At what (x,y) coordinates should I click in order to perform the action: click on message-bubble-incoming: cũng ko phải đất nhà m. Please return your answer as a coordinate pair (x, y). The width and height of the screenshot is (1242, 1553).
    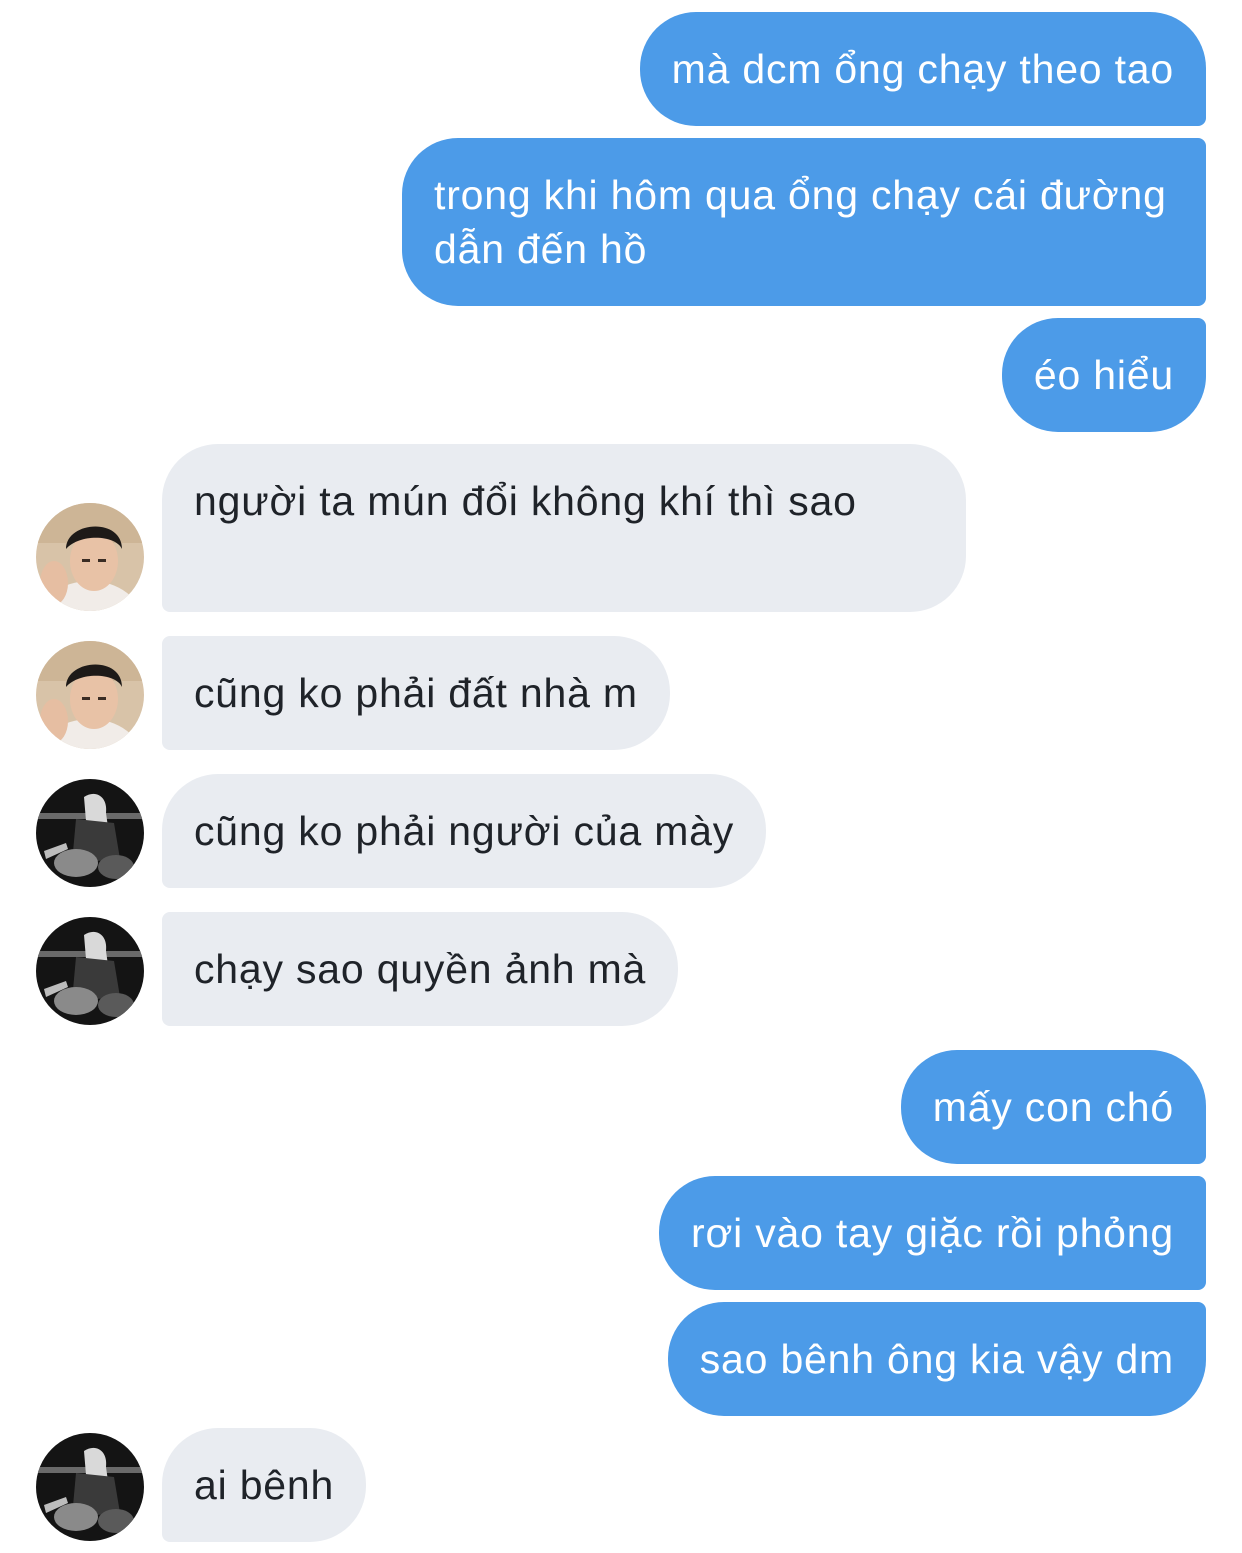
    Looking at the image, I should click on (416, 693).